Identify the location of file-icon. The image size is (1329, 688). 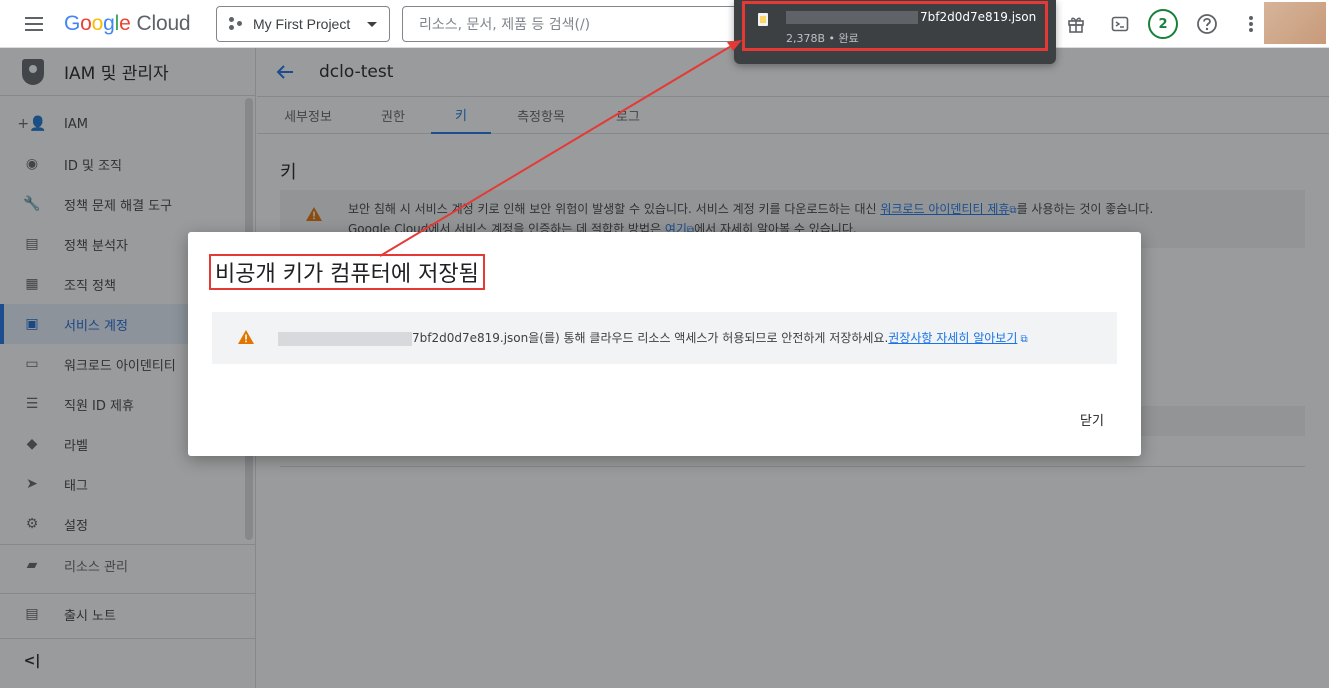
(763, 19).